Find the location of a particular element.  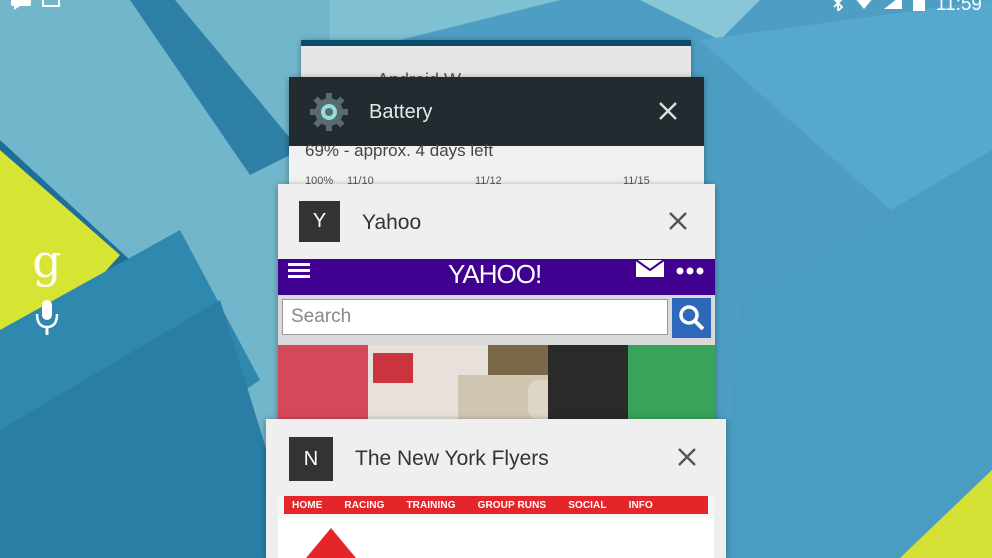

bluetooth-icon is located at coordinates (838, 8).